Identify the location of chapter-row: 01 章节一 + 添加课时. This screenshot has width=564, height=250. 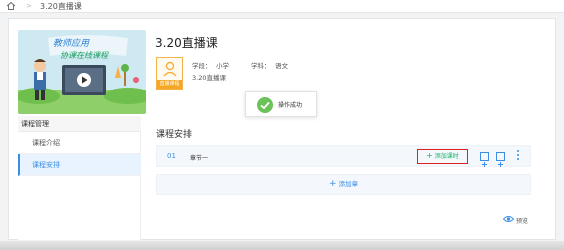
(343, 156).